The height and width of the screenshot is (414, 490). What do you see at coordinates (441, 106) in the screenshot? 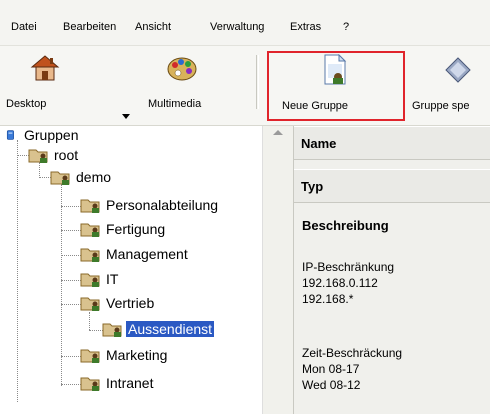
I see `save-group-label: Gruppe spe` at bounding box center [441, 106].